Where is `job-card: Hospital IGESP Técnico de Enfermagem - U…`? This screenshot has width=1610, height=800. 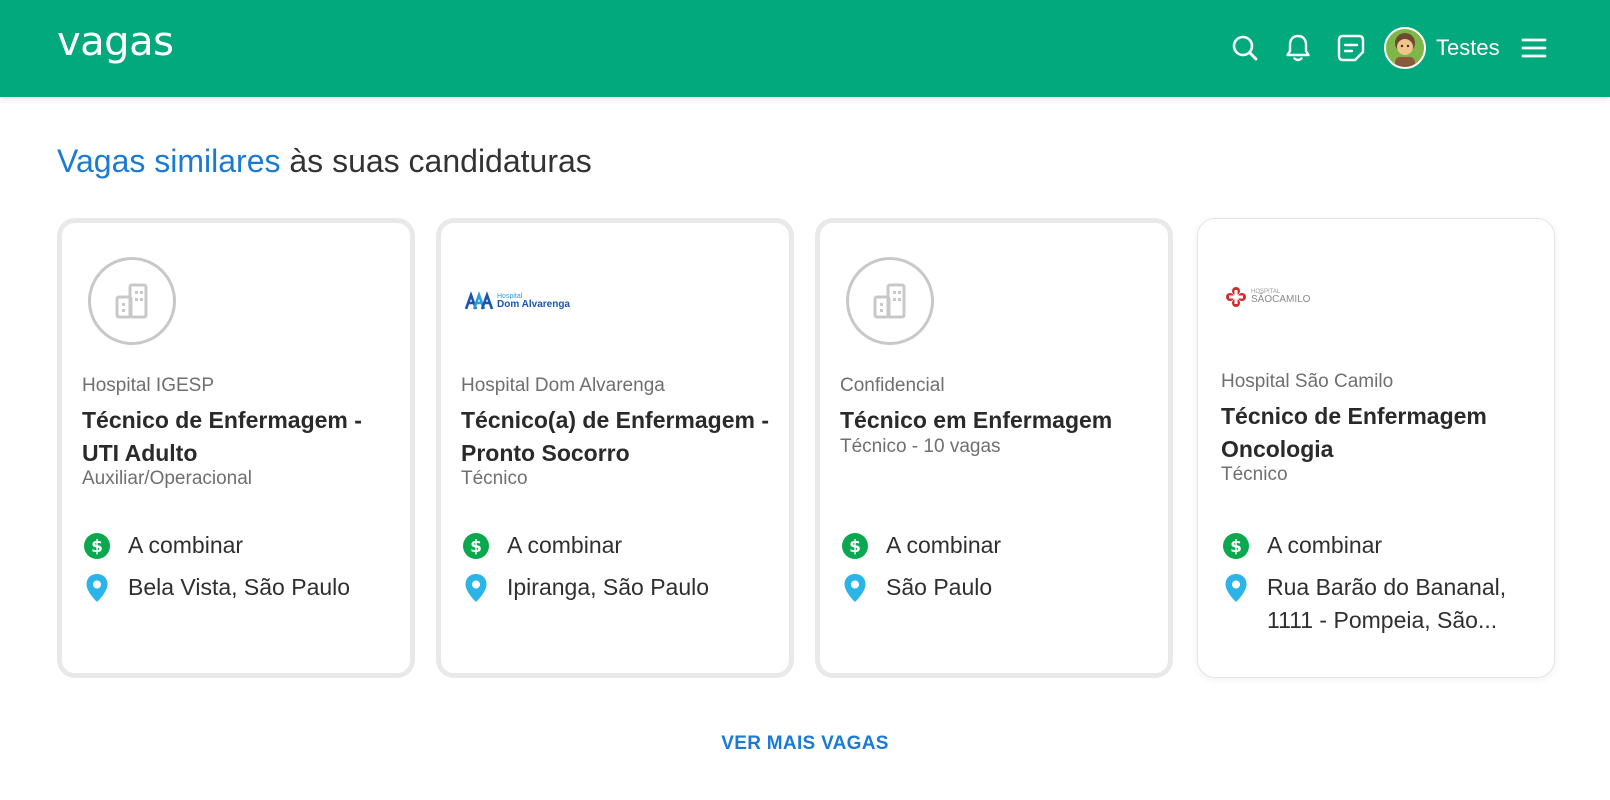 job-card: Hospital IGESP Técnico de Enfermagem - U… is located at coordinates (236, 448).